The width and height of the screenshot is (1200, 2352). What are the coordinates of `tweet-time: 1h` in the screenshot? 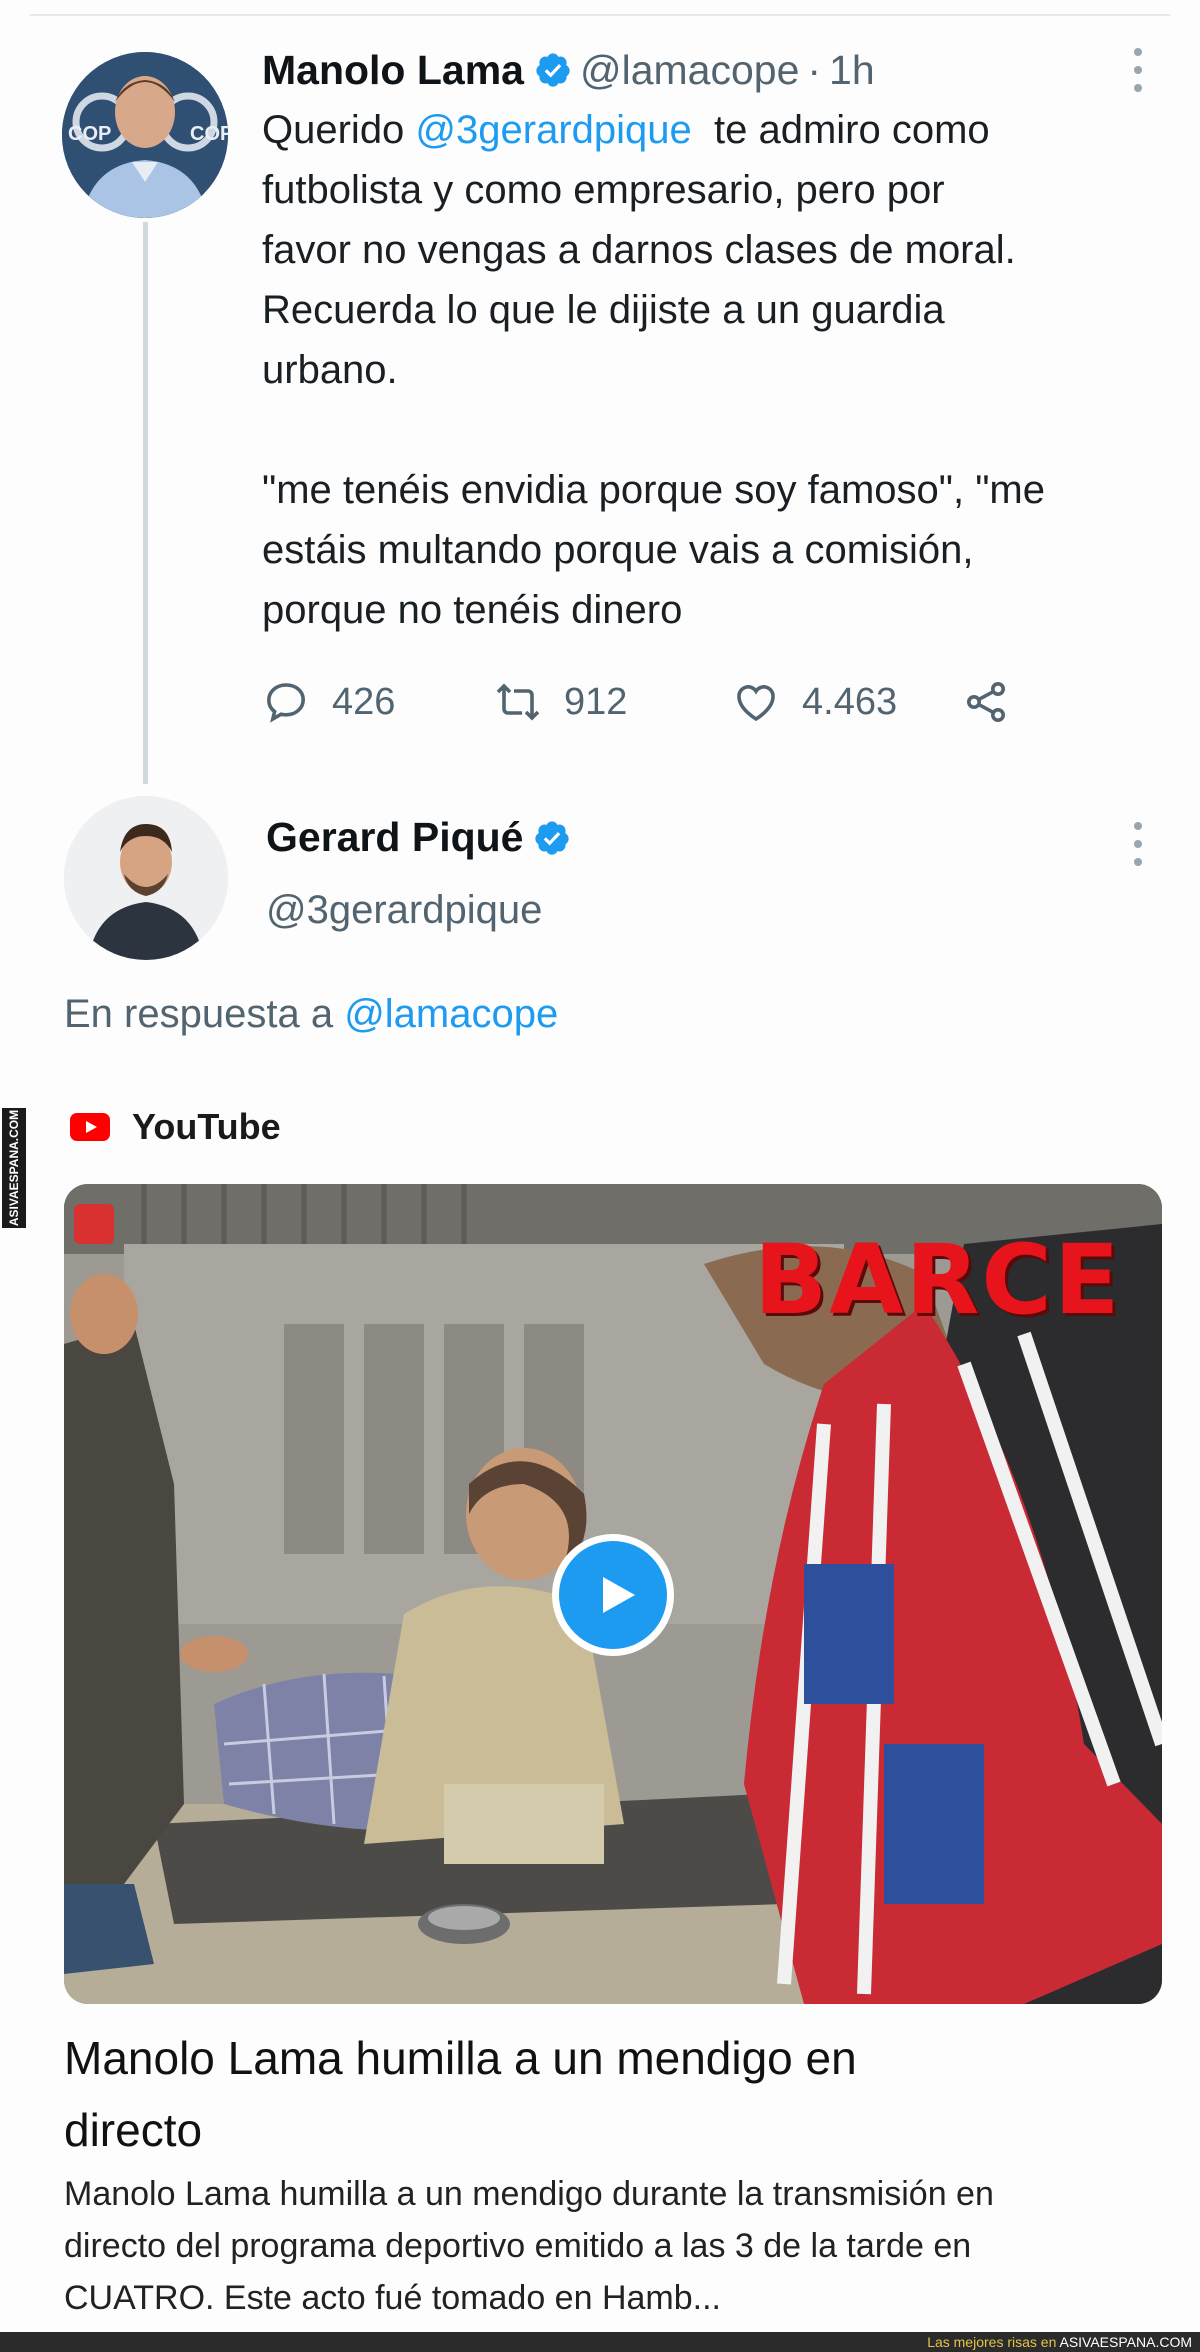 It's located at (852, 70).